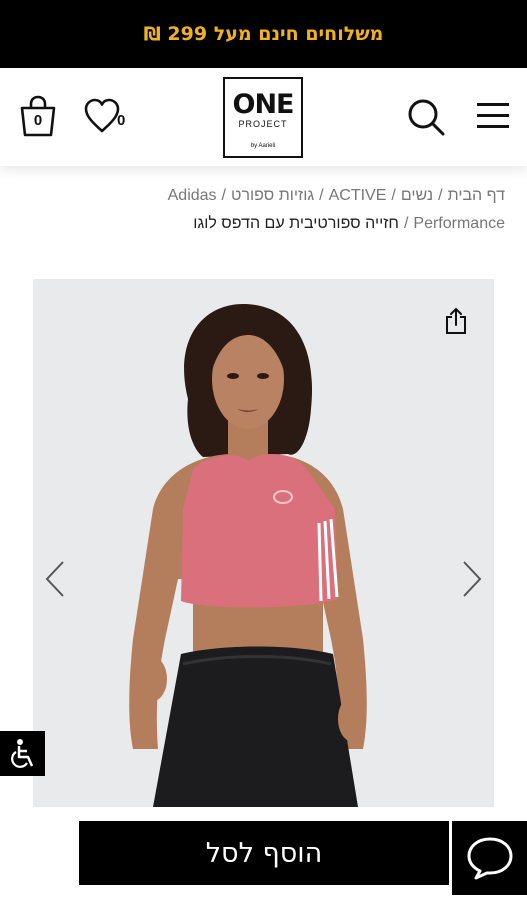 The image size is (527, 900). What do you see at coordinates (192, 195) in the screenshot?
I see `breadcrumb-adidas: Adidas` at bounding box center [192, 195].